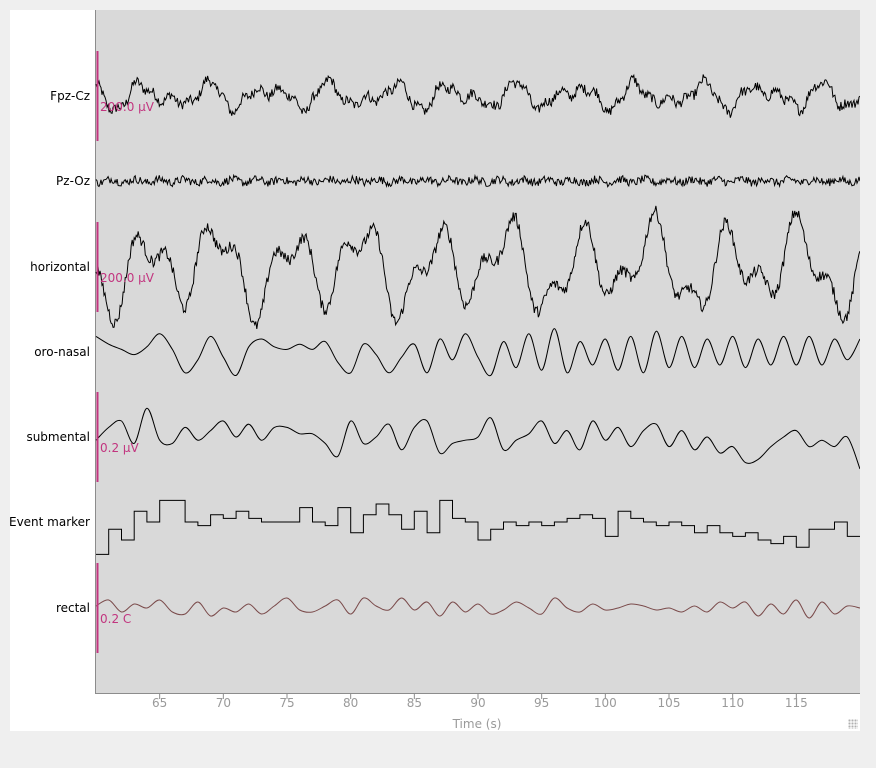 This screenshot has width=876, height=768. I want to click on scale-label-rectal: 0.2 C, so click(115, 619).